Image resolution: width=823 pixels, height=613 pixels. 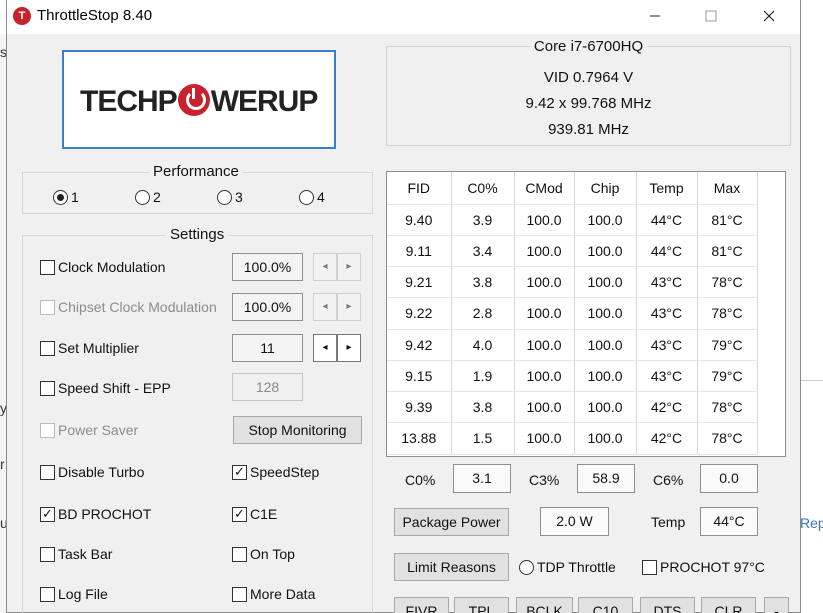 I want to click on clr-button: CLR, so click(x=728, y=605).